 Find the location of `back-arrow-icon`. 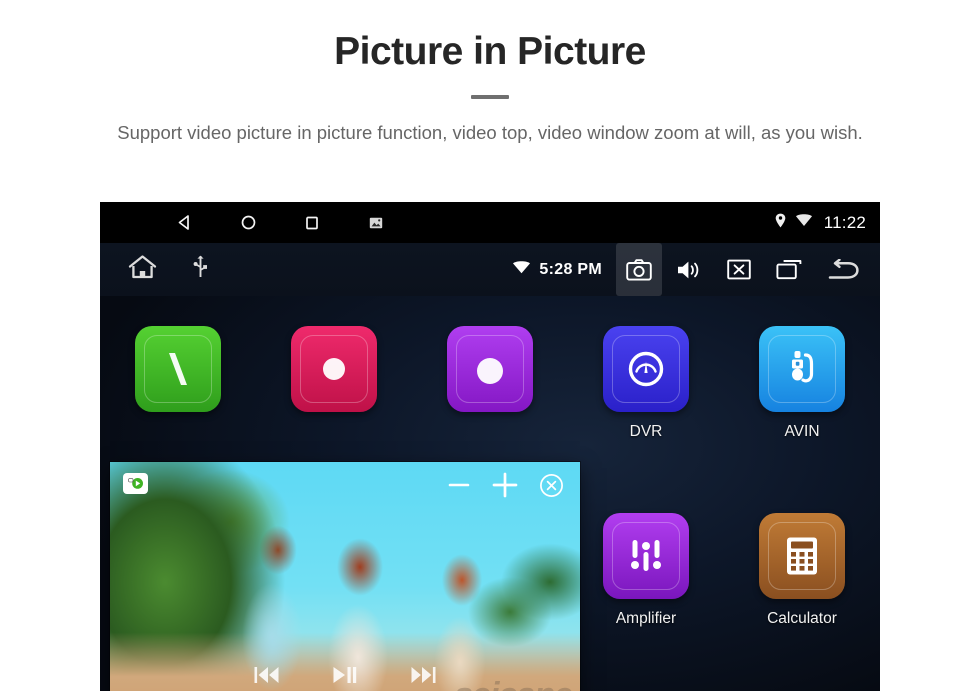

back-arrow-icon is located at coordinates (843, 269).